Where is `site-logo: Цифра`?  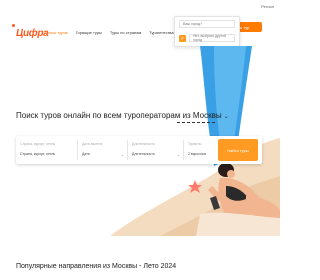
site-logo: Цифра is located at coordinates (32, 33).